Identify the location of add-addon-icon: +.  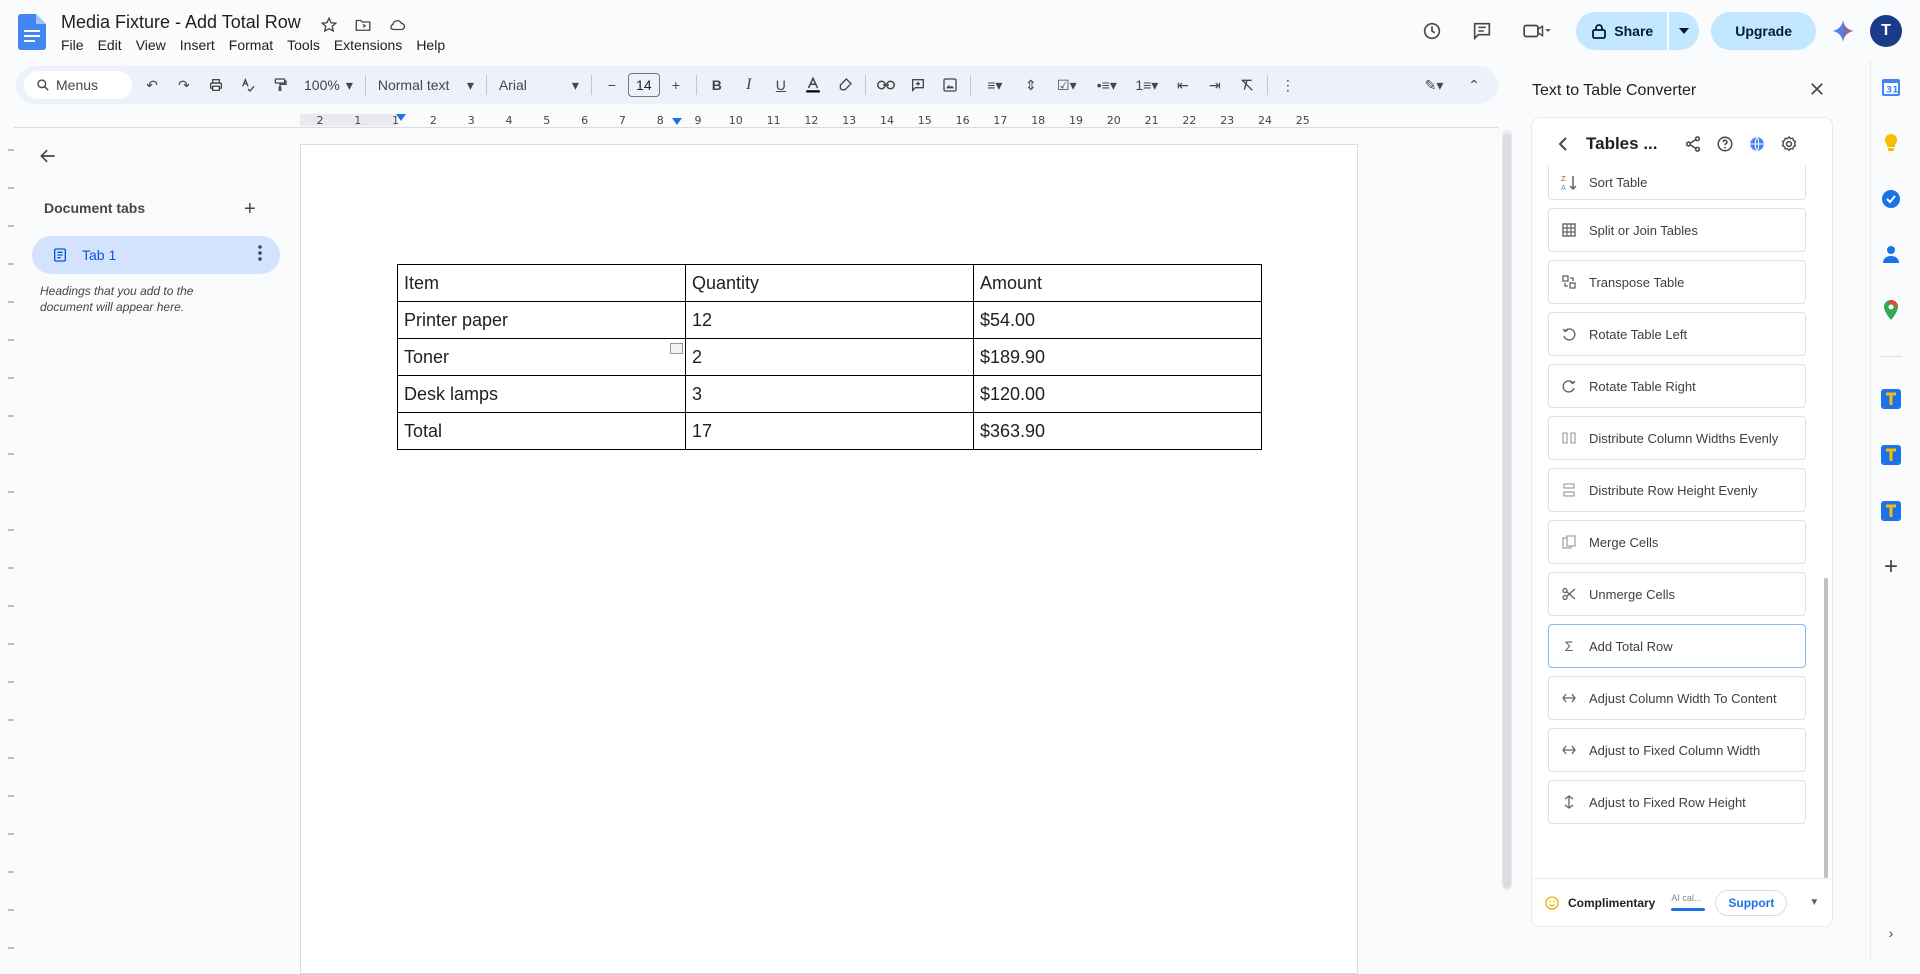
(1891, 566).